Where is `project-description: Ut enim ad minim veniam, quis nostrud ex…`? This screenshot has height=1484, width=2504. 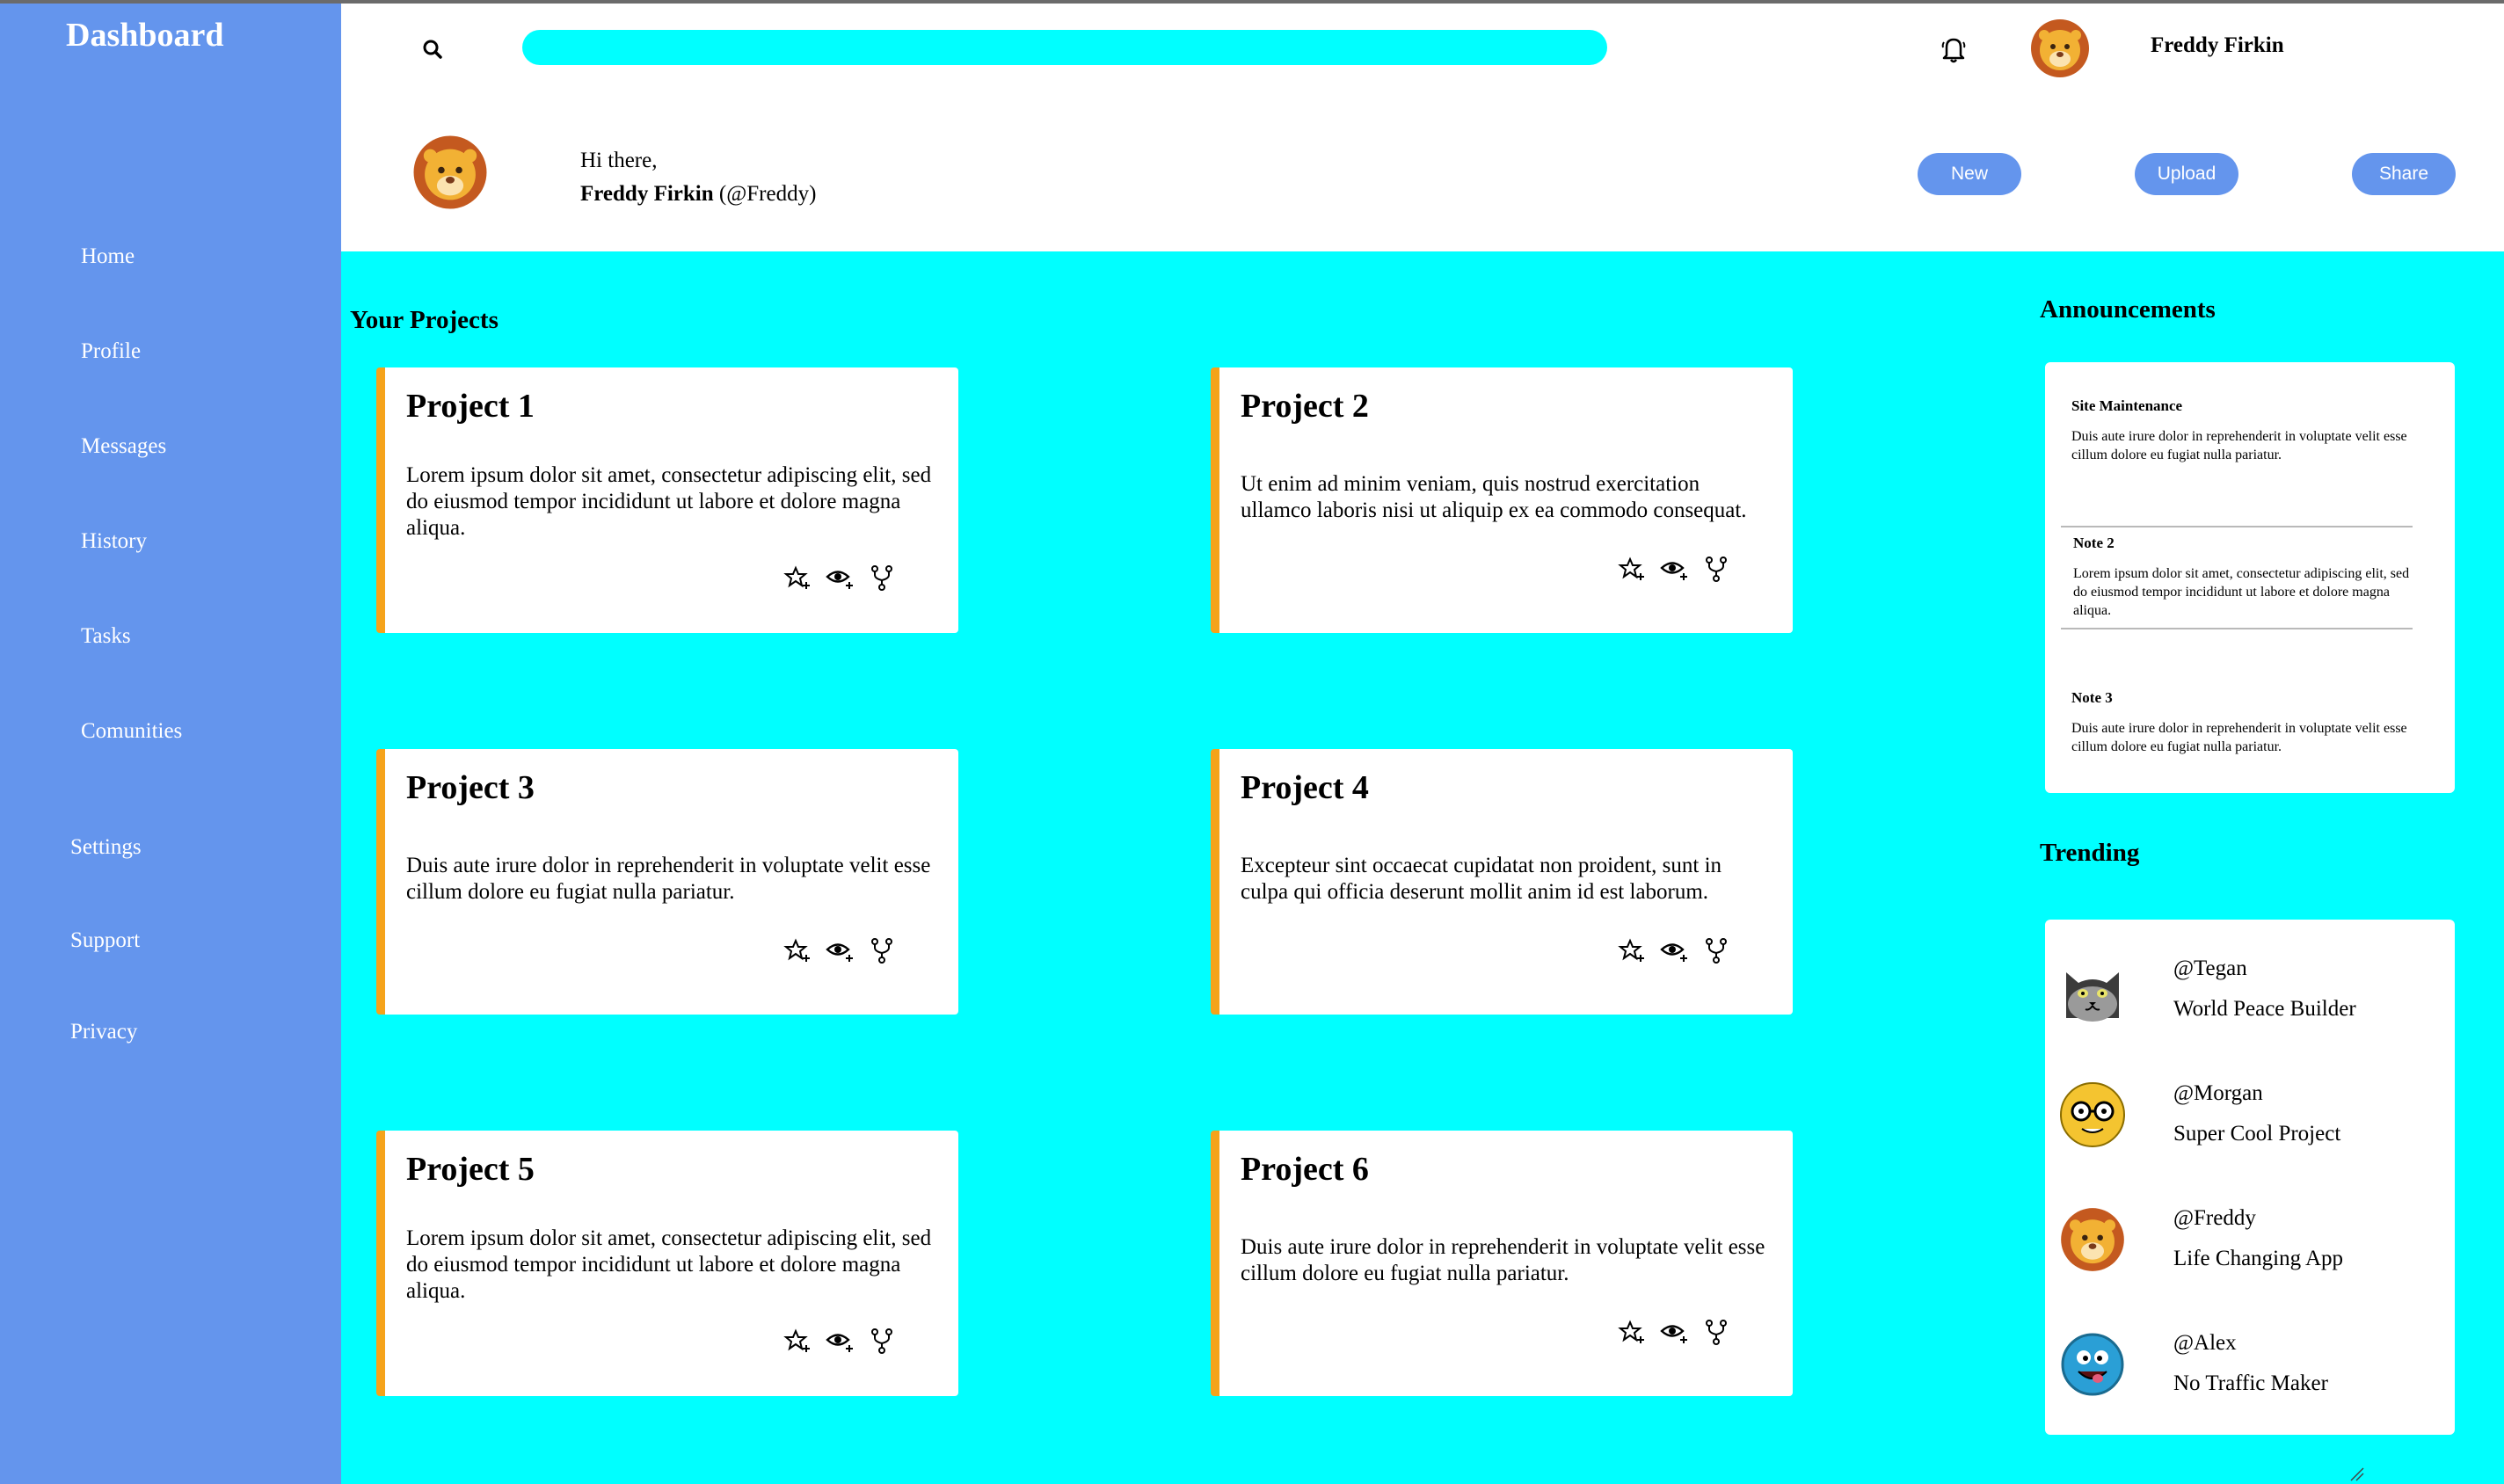
project-description: Ut enim ad minim veniam, quis nostrud ex… is located at coordinates (1494, 497).